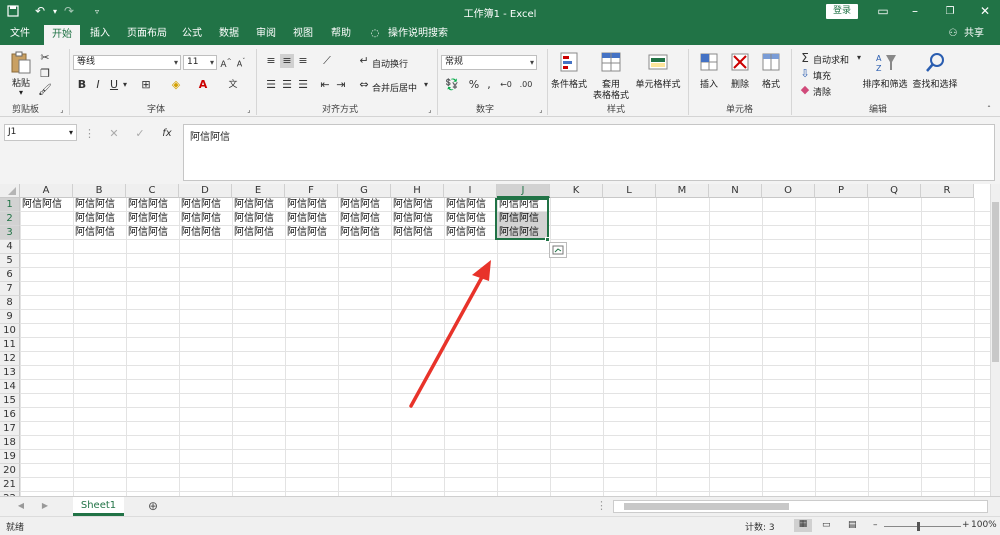 Image resolution: width=1000 pixels, height=535 pixels. Describe the element at coordinates (20, 34) in the screenshot. I see `tab-file: 文件` at that location.